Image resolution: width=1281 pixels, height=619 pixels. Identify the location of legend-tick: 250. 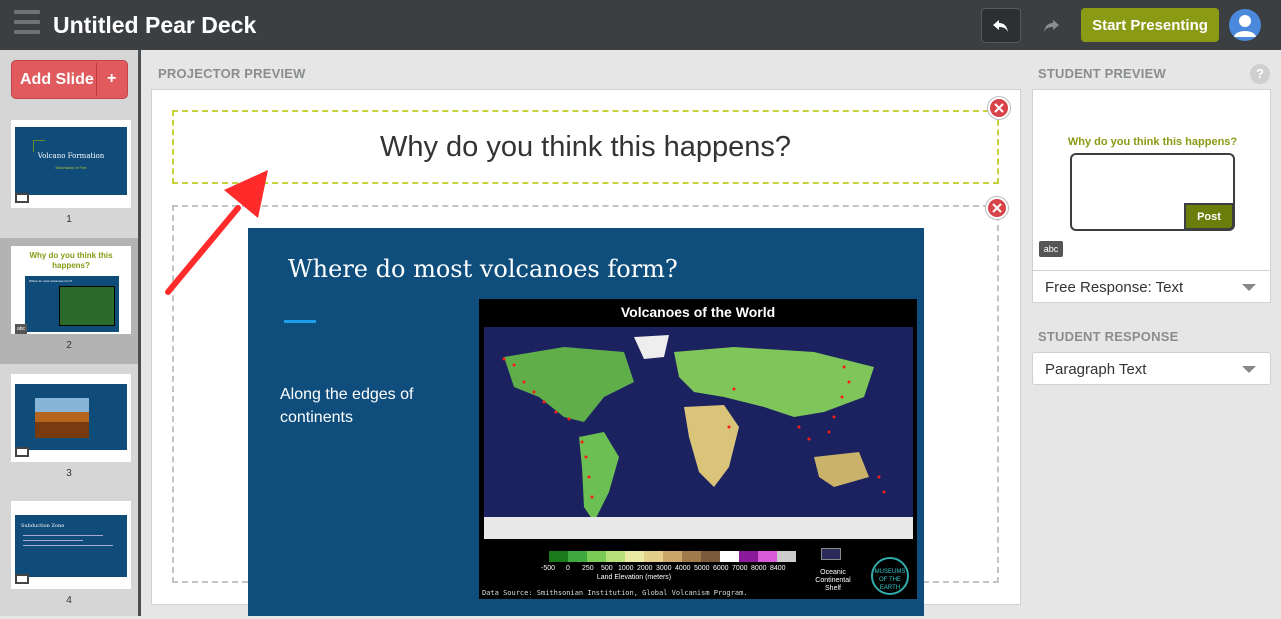
(588, 568).